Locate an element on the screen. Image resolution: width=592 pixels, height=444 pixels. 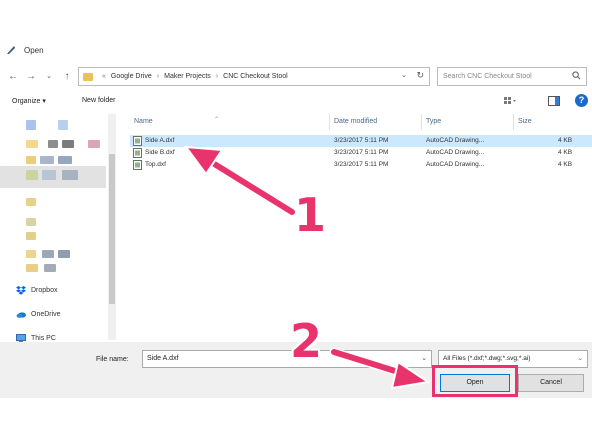
breadcrumb-cnc-checkout-stool: CNC Checkout Stool is located at coordinates (255, 76).